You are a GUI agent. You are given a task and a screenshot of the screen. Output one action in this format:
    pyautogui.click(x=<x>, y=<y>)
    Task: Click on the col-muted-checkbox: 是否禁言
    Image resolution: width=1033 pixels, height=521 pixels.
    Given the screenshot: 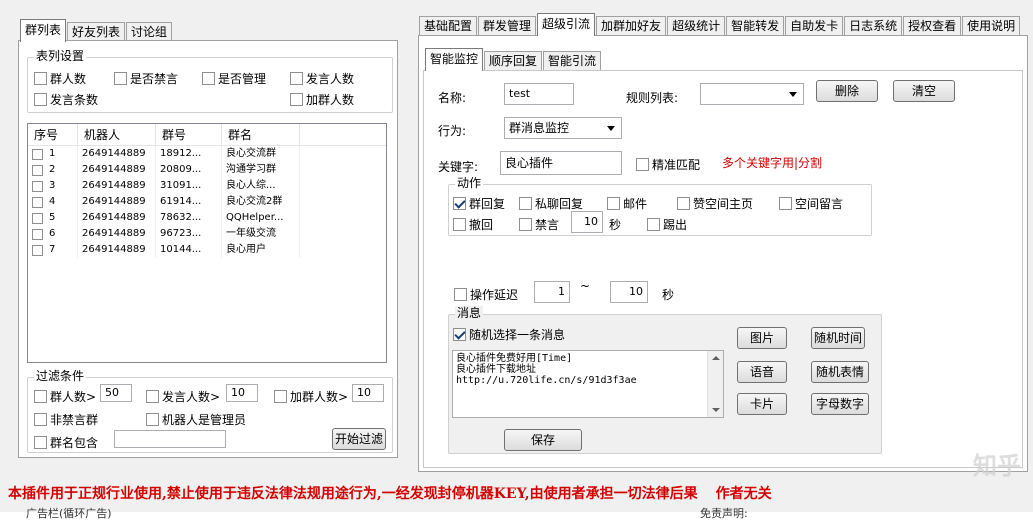 What is the action you would take?
    pyautogui.click(x=146, y=78)
    